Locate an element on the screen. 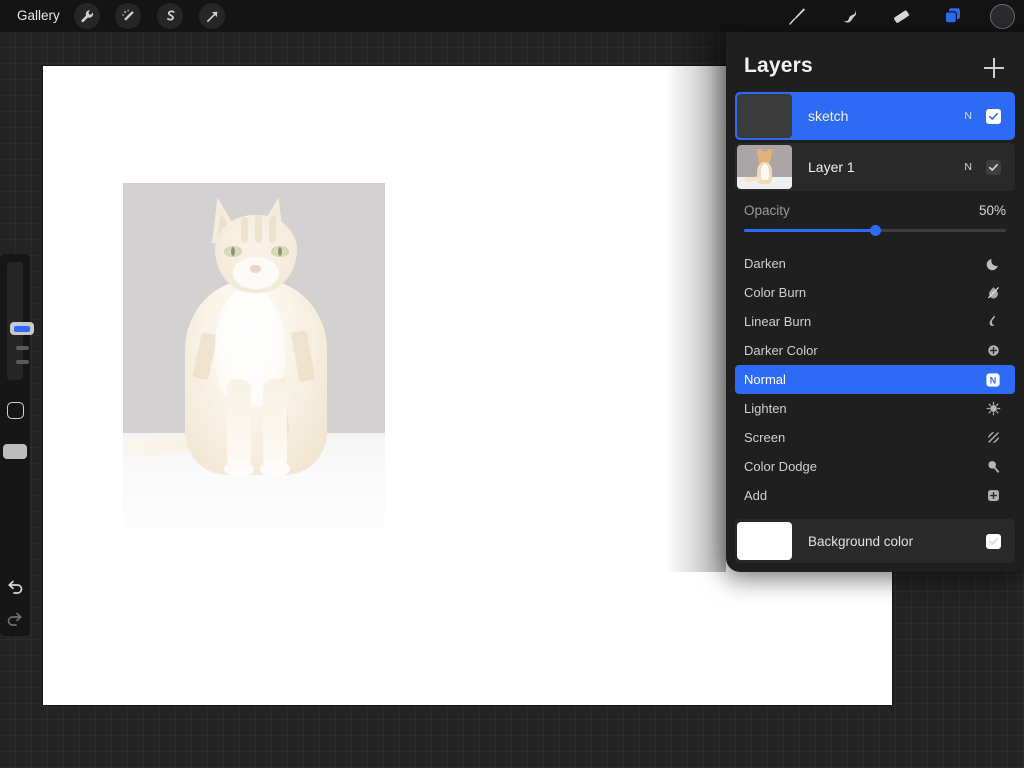 The width and height of the screenshot is (1024, 768). blend-mode-item: Add is located at coordinates (875, 495).